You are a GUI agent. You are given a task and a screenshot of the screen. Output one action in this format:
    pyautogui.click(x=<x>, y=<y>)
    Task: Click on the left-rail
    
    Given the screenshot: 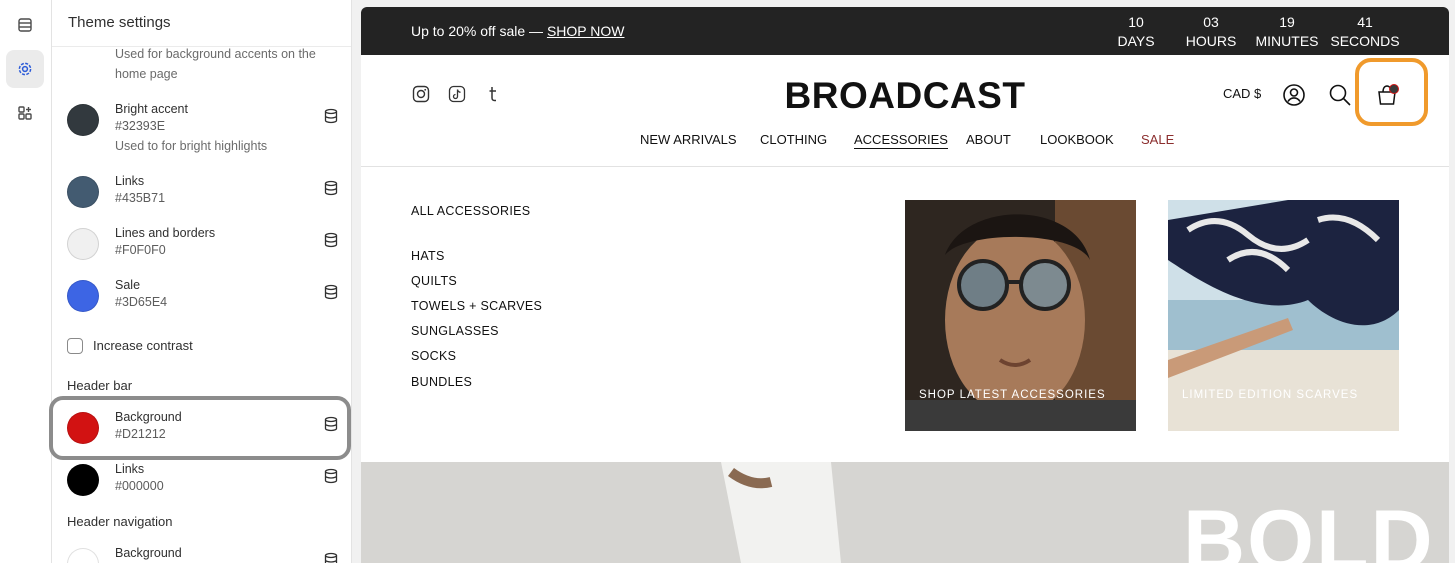 What is the action you would take?
    pyautogui.click(x=26, y=281)
    